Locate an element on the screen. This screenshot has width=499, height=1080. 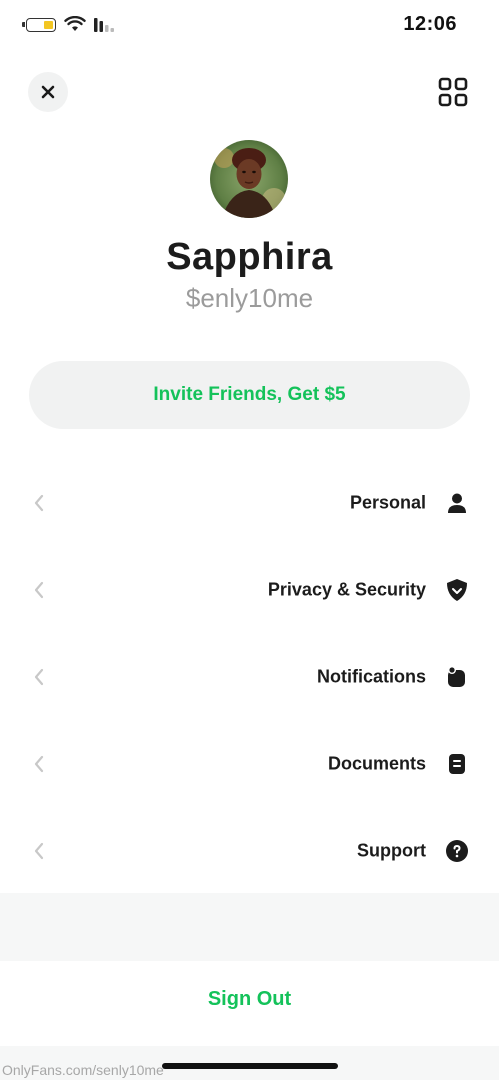
menu-item-personal: Personal is located at coordinates (249, 503).